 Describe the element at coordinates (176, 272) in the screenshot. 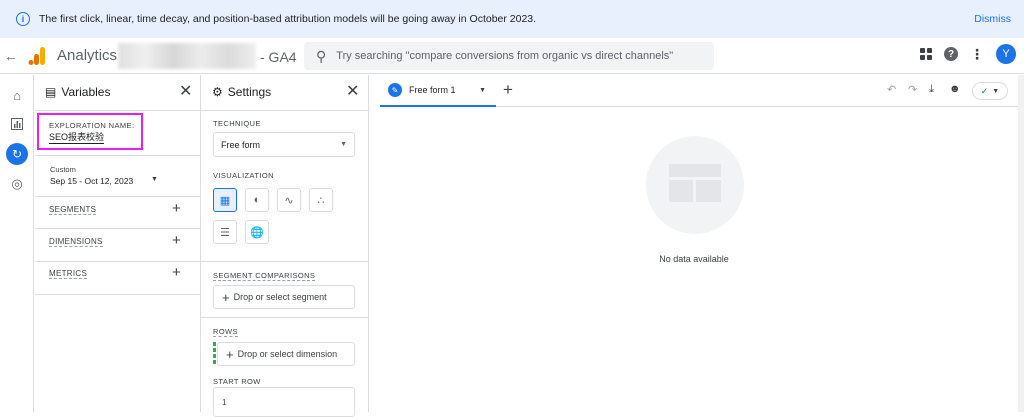

I see `add-metric-icon: +` at that location.